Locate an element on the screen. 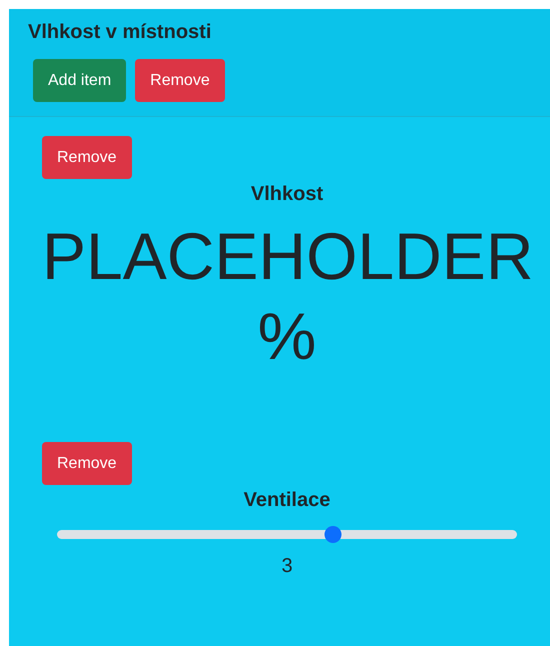 The width and height of the screenshot is (550, 646). unit-label: % is located at coordinates (287, 336).